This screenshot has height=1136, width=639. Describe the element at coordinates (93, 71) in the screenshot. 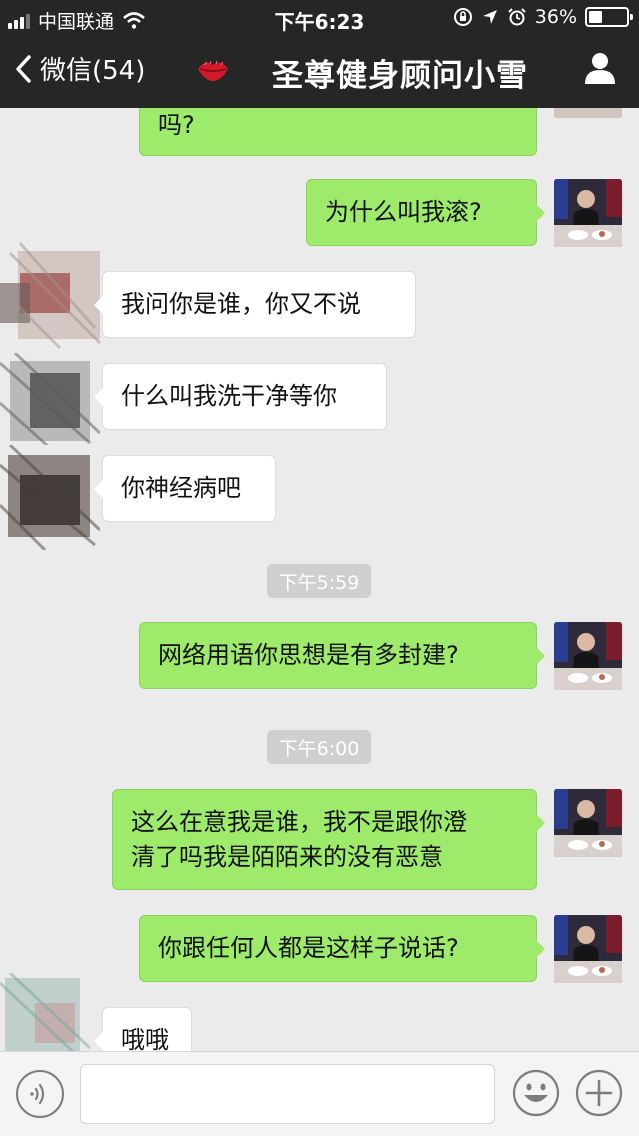

I see `back-label: 微信(54)` at that location.